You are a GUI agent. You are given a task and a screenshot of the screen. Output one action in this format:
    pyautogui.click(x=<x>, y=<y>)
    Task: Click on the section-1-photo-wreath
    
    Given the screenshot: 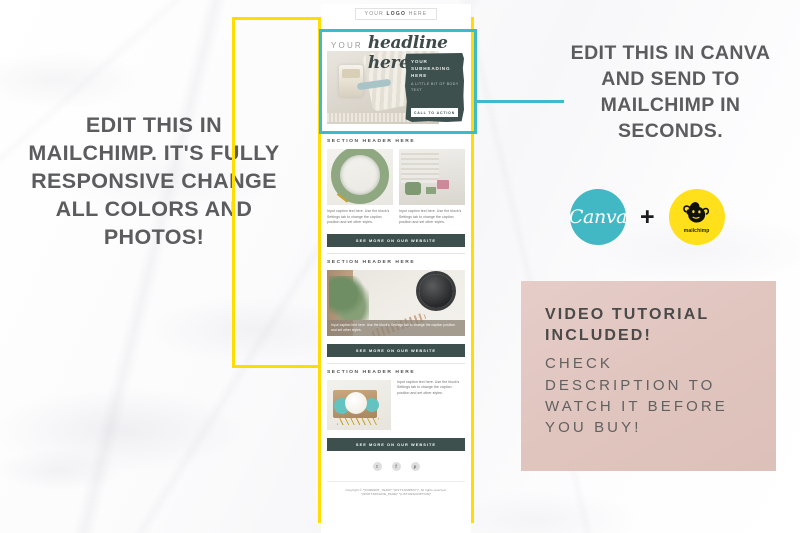 What is the action you would take?
    pyautogui.click(x=360, y=177)
    